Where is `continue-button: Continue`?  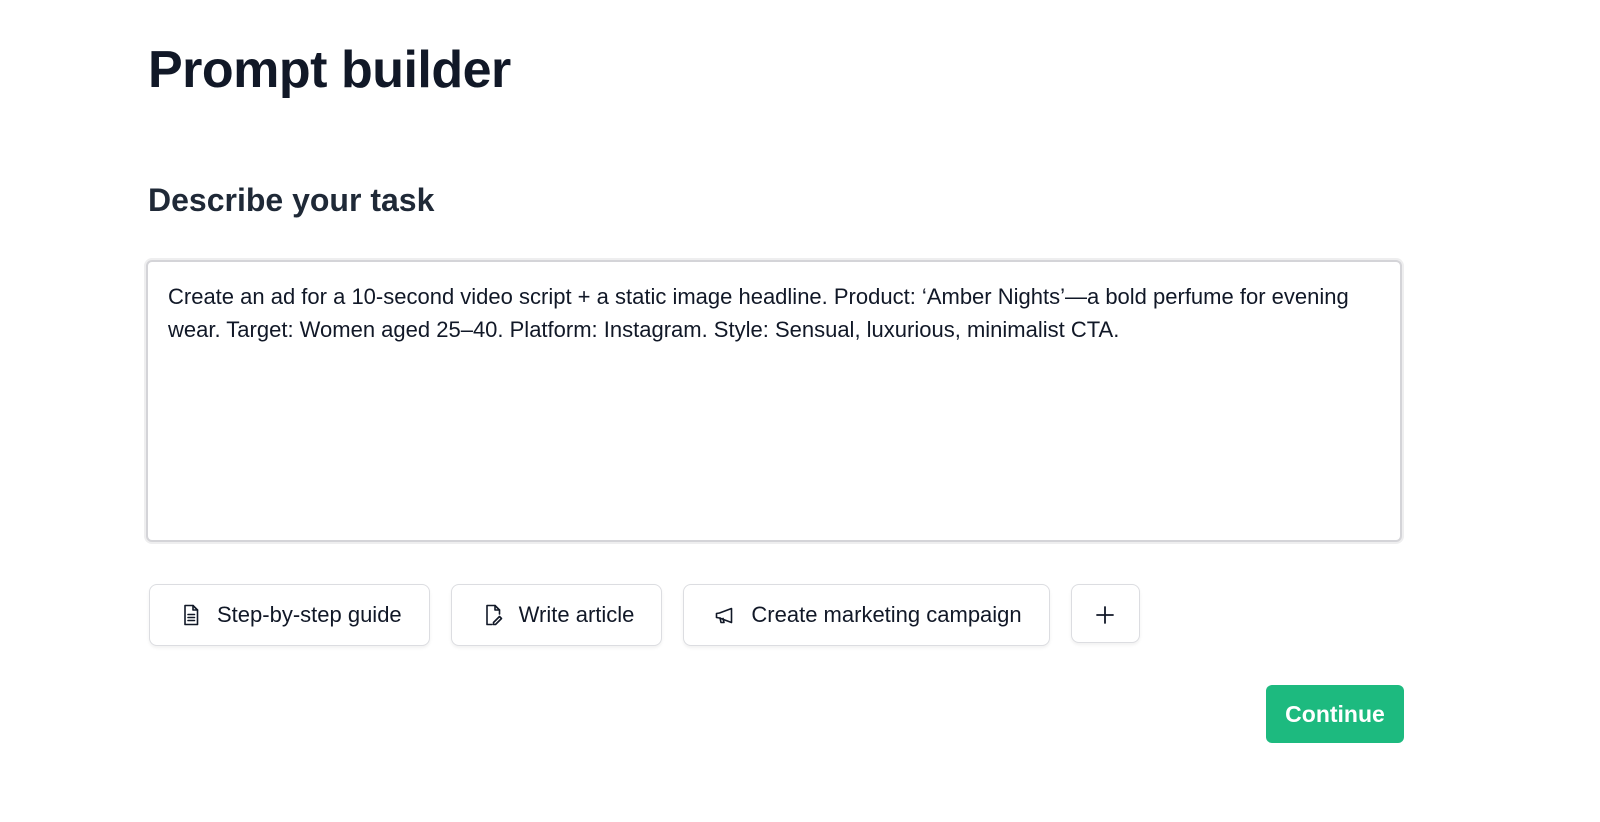 continue-button: Continue is located at coordinates (1335, 714).